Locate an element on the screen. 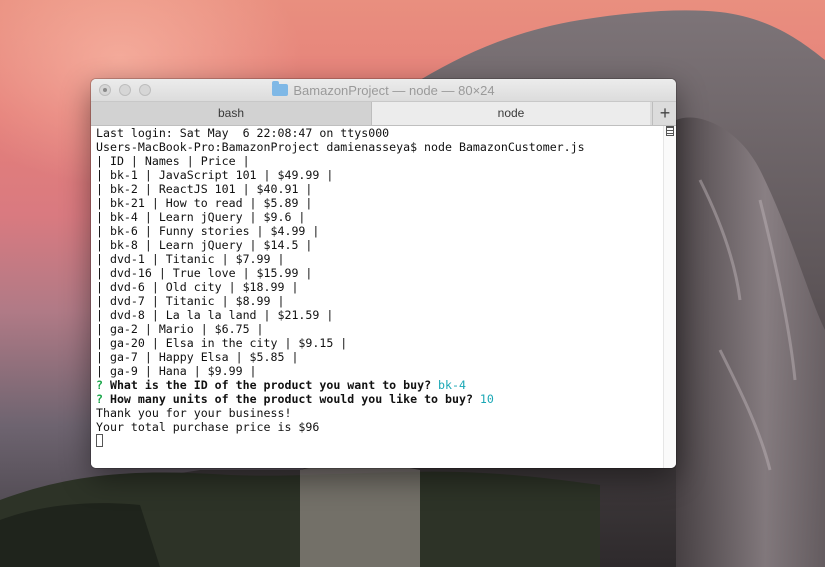  terminal-line: | dvd-16 | True love | $15.99 | is located at coordinates (204, 273).